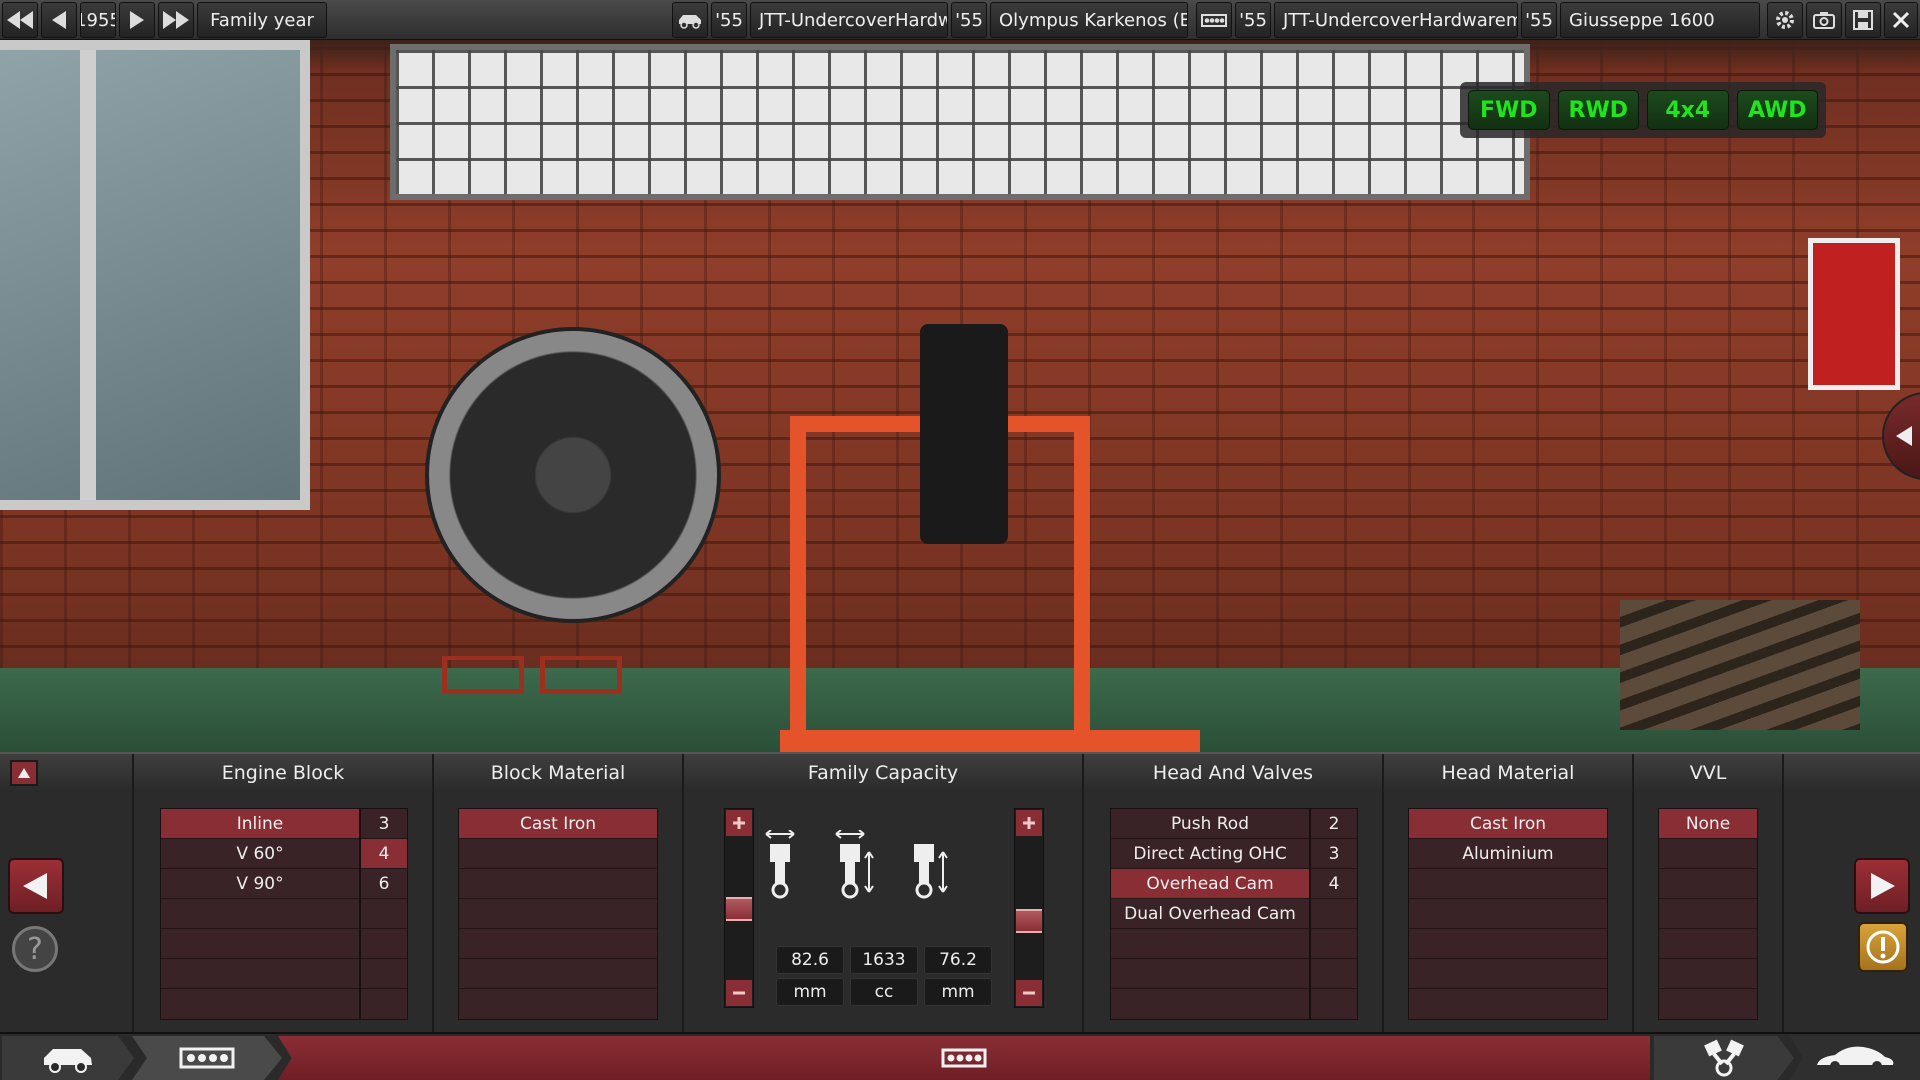 Image resolution: width=1920 pixels, height=1080 pixels. I want to click on car-stage-tab, so click(68, 1058).